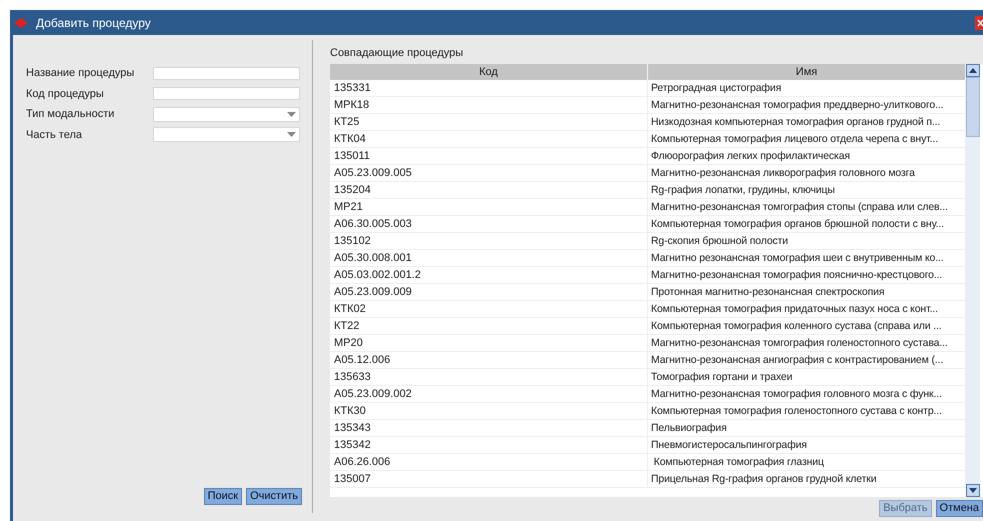 This screenshot has height=521, width=983. What do you see at coordinates (54, 134) in the screenshot?
I see `field-label: Часть тела` at bounding box center [54, 134].